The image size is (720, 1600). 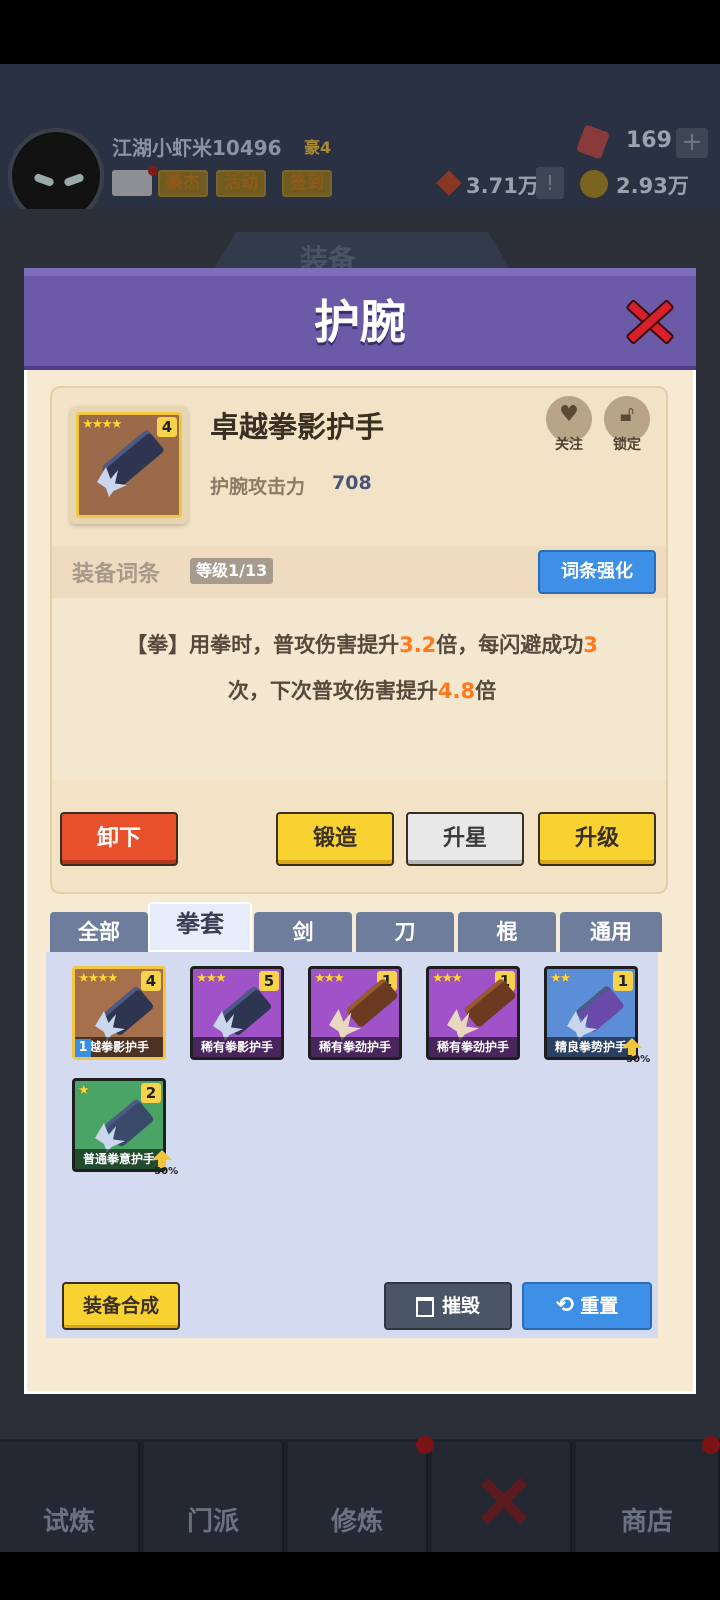 What do you see at coordinates (405, 932) in the screenshot?
I see `tab-blade: 刀` at bounding box center [405, 932].